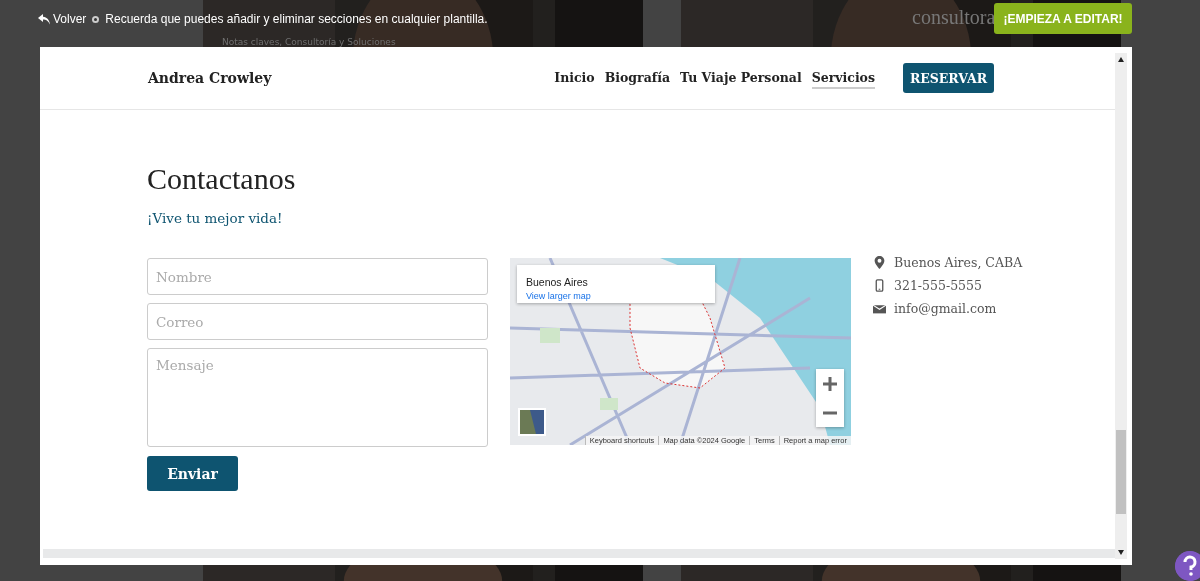  What do you see at coordinates (44, 19) in the screenshot?
I see `back-arrow-icon` at bounding box center [44, 19].